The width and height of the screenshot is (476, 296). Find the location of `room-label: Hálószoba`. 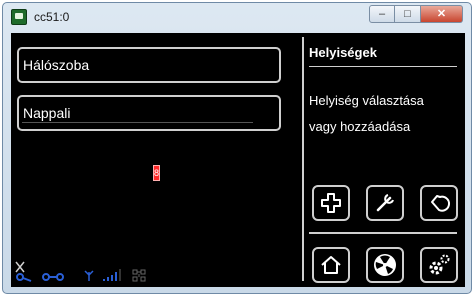

room-label: Hálószoba is located at coordinates (56, 65).